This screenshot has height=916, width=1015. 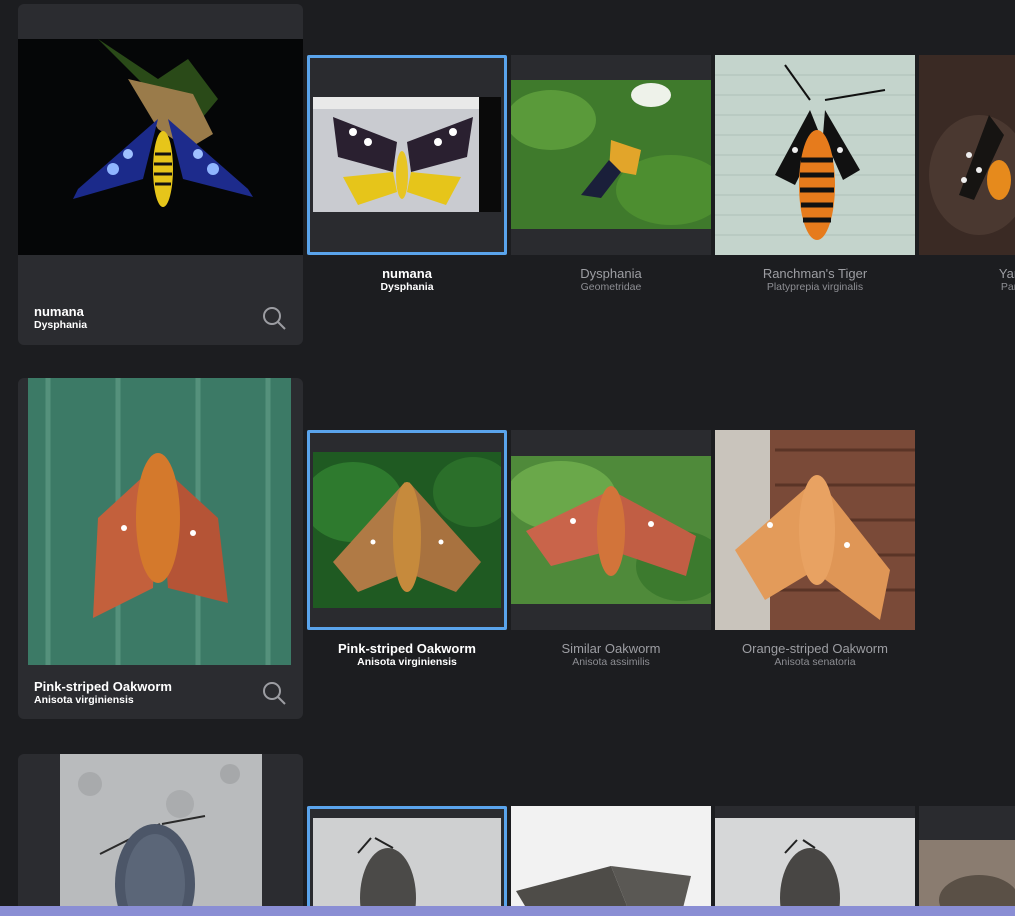 I want to click on moth-photo-gray-moth, so click(x=161, y=835).